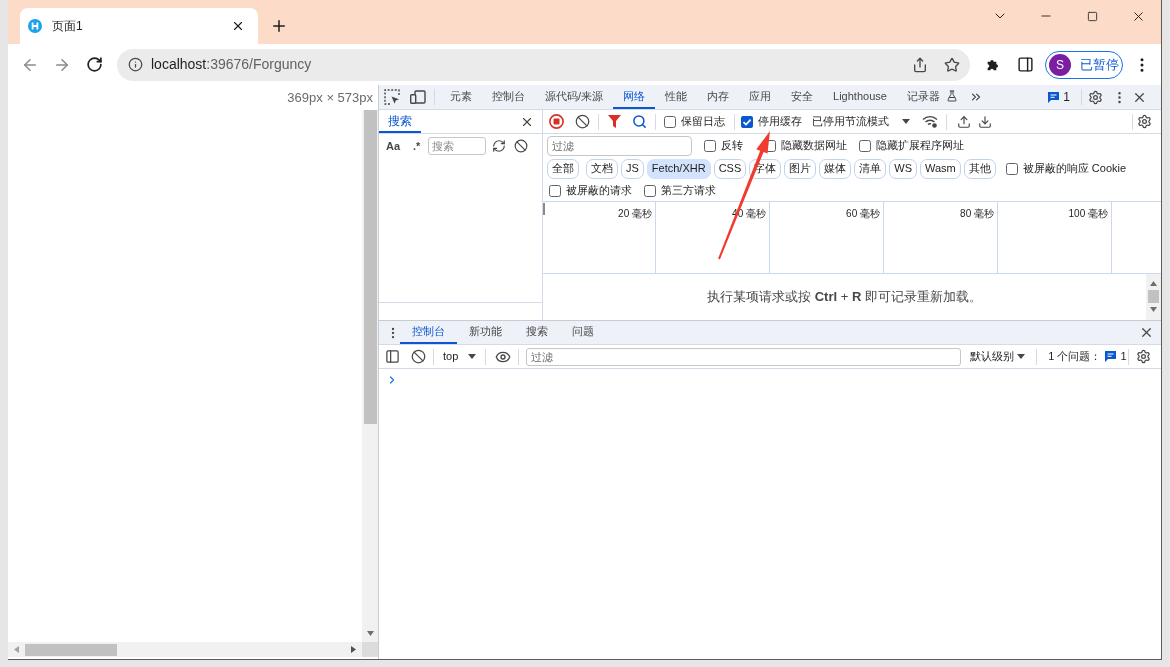 This screenshot has height=667, width=1170. I want to click on flask-icon, so click(951, 96).